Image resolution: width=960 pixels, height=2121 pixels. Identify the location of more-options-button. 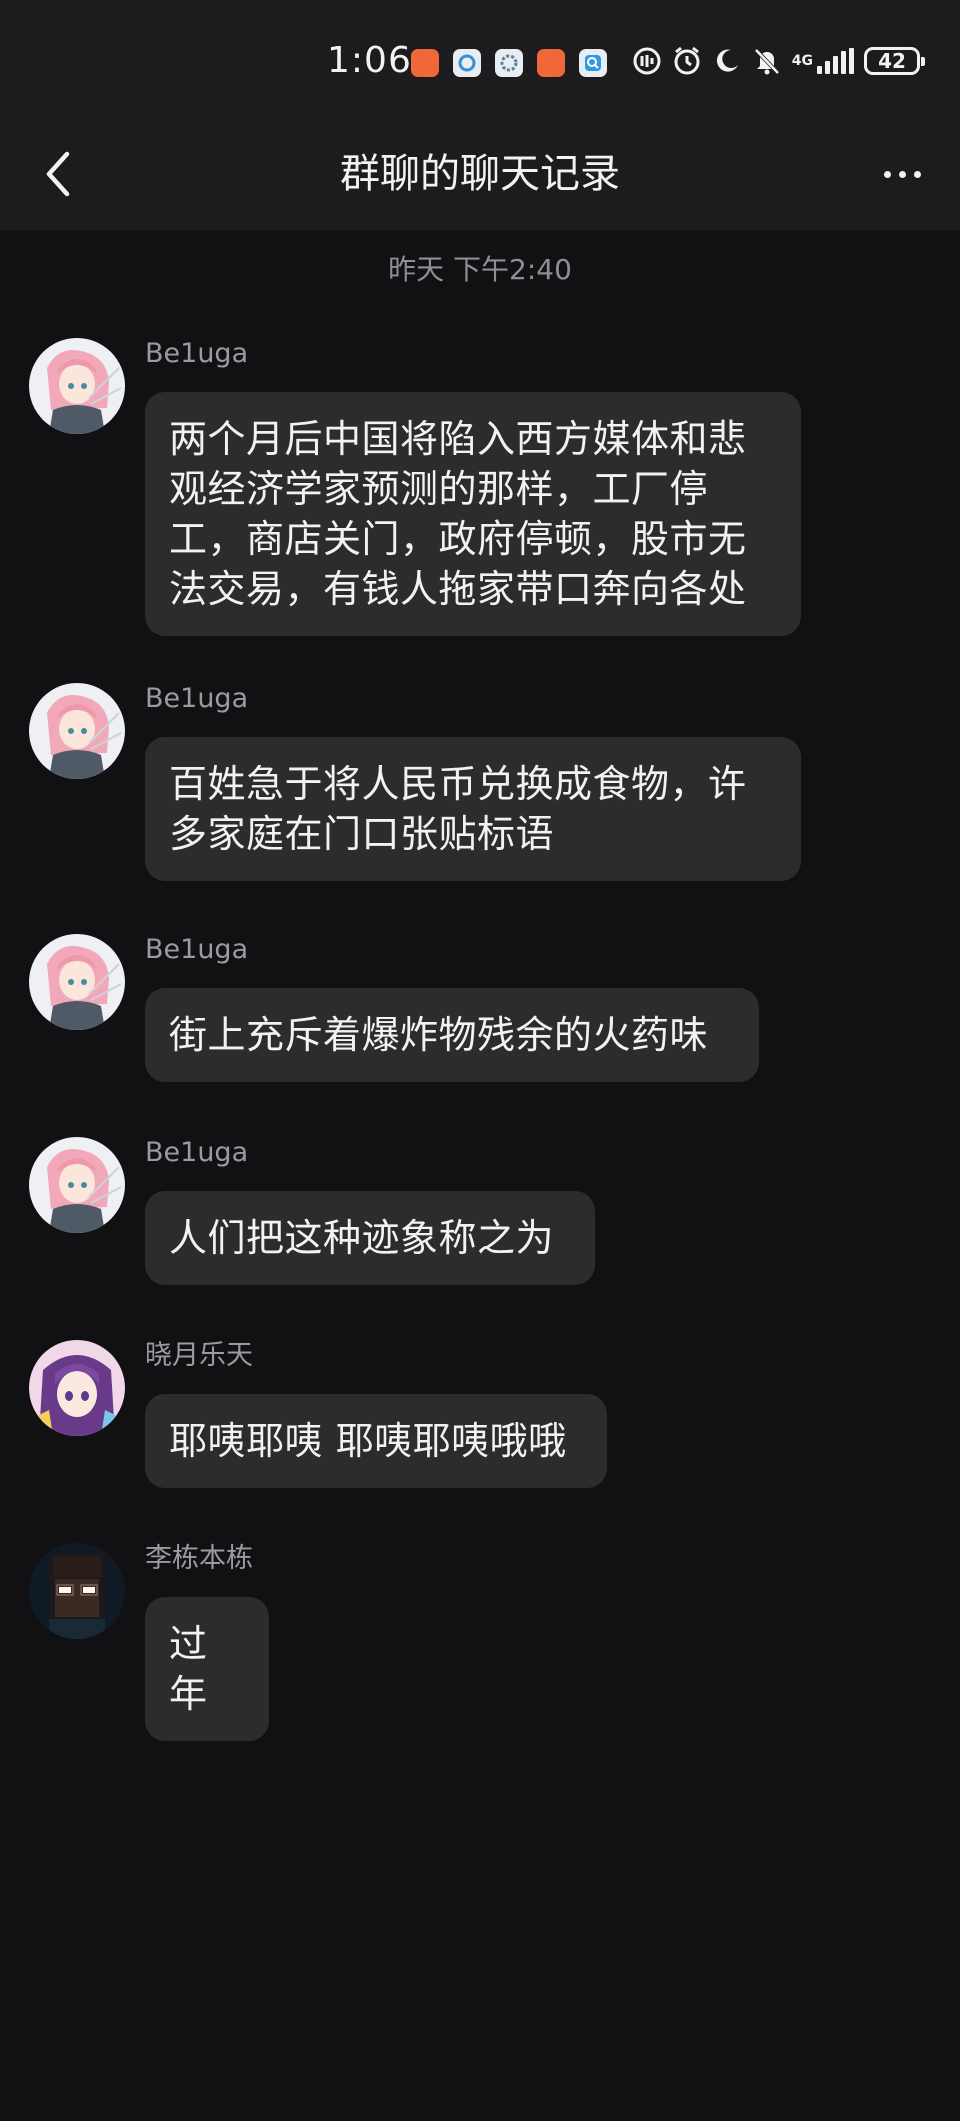
(902, 174).